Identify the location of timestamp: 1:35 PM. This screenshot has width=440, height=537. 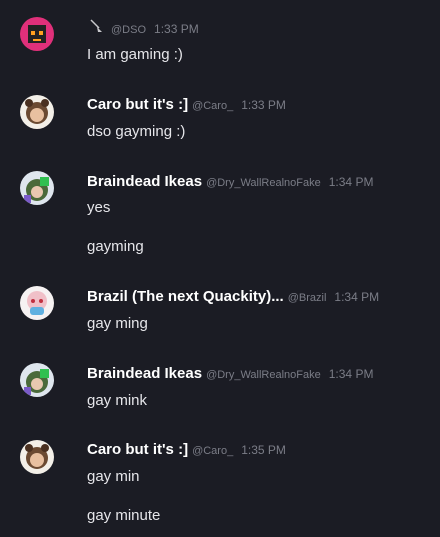
(263, 450).